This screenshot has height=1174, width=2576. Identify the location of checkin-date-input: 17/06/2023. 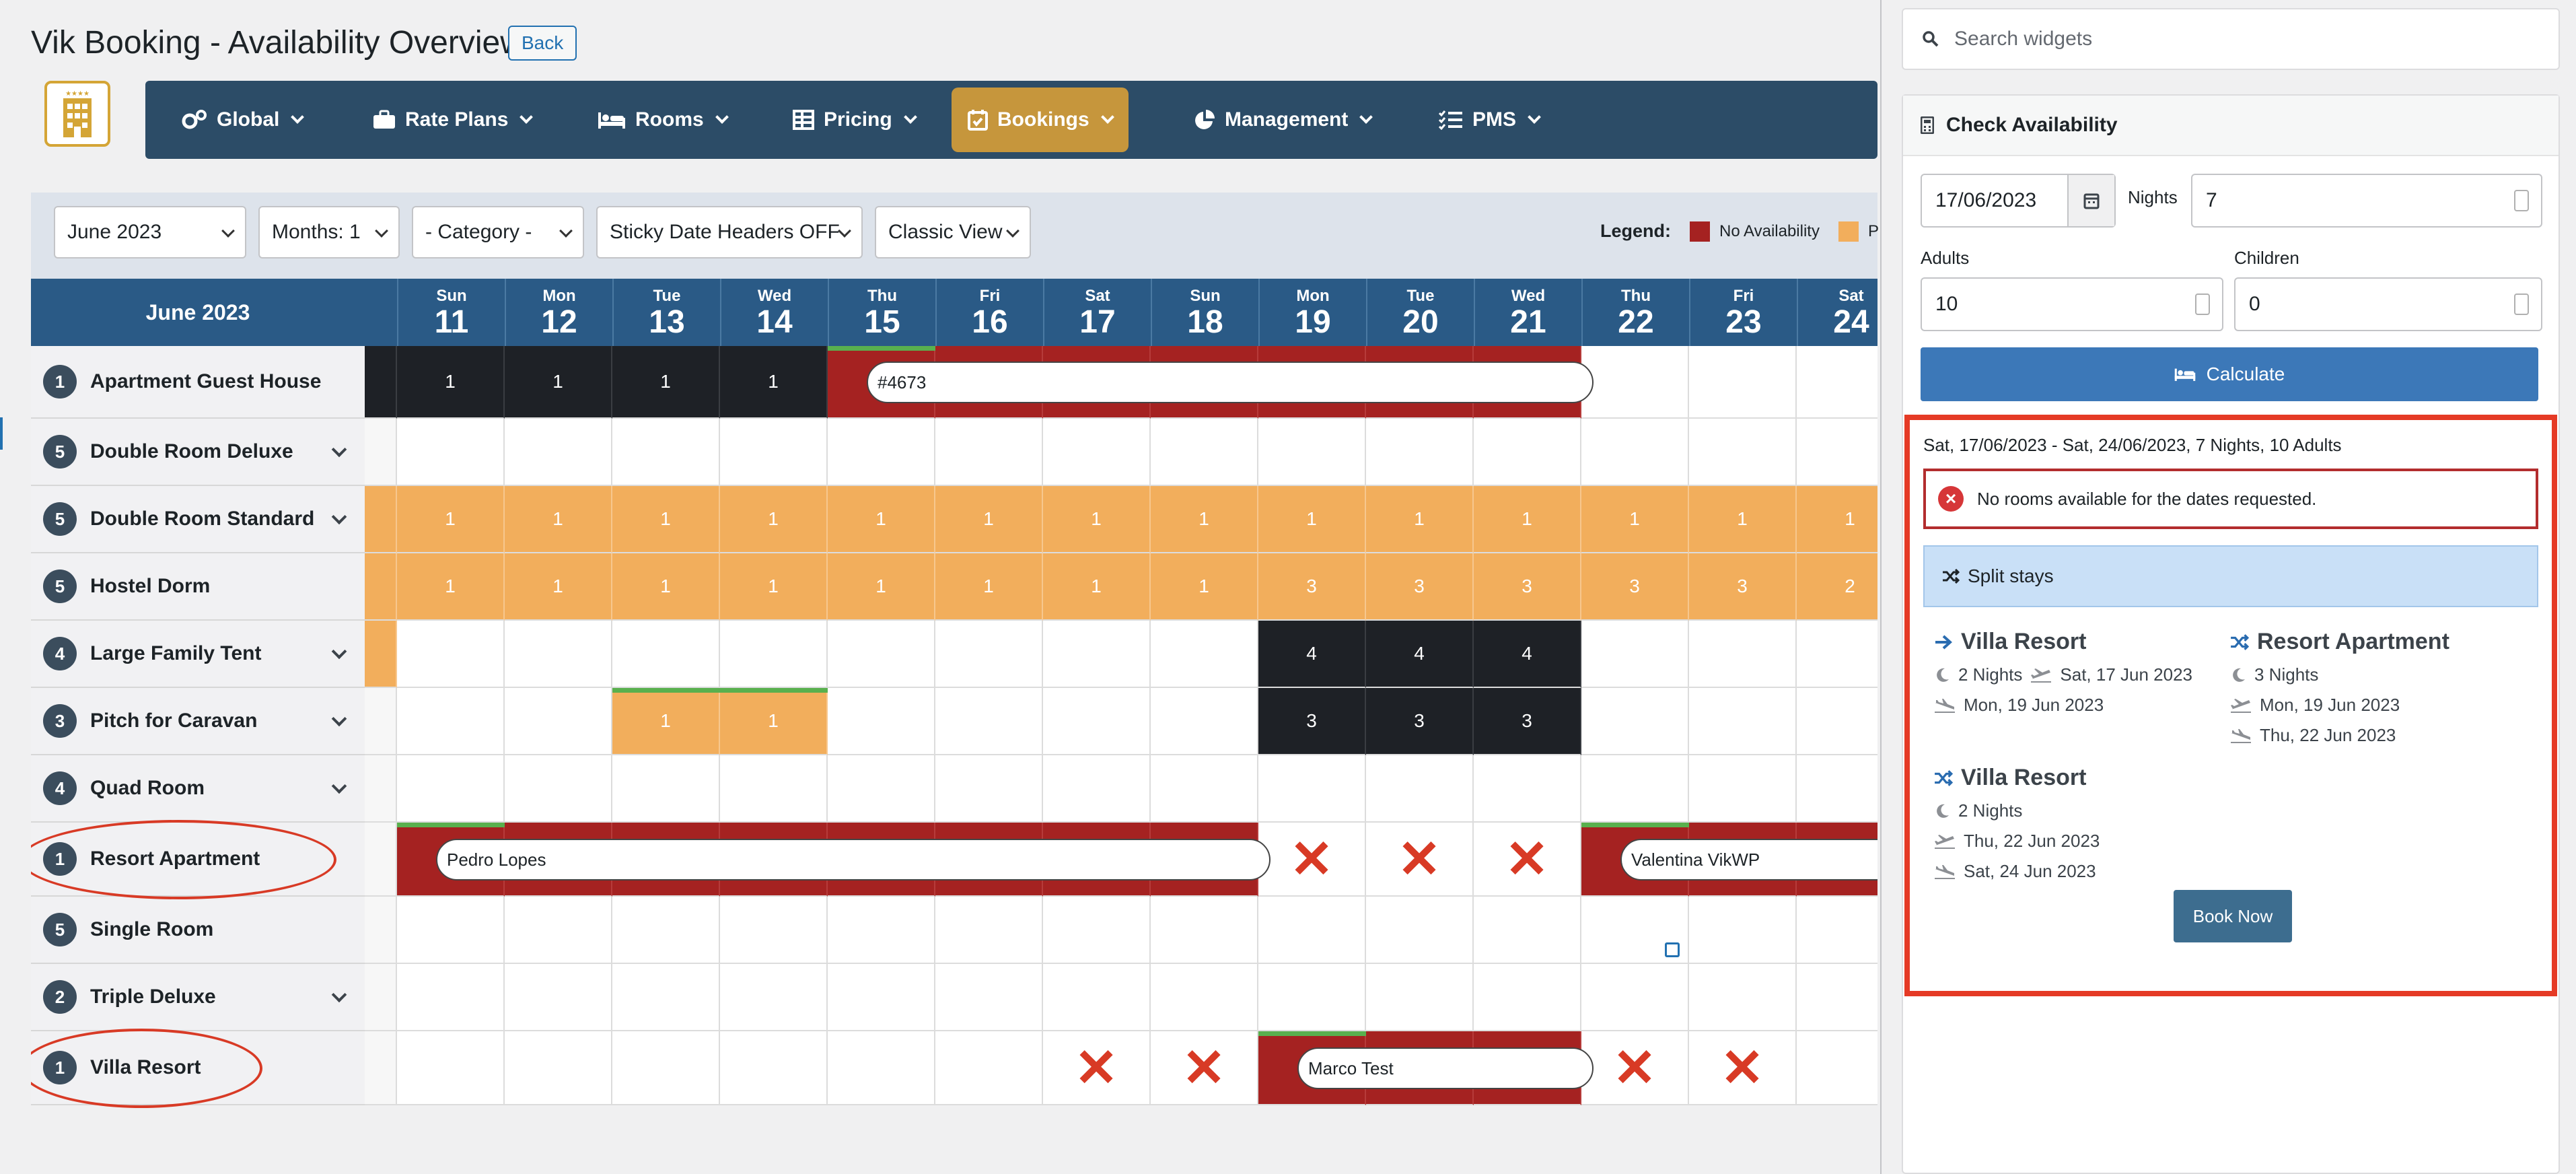
(2019, 201).